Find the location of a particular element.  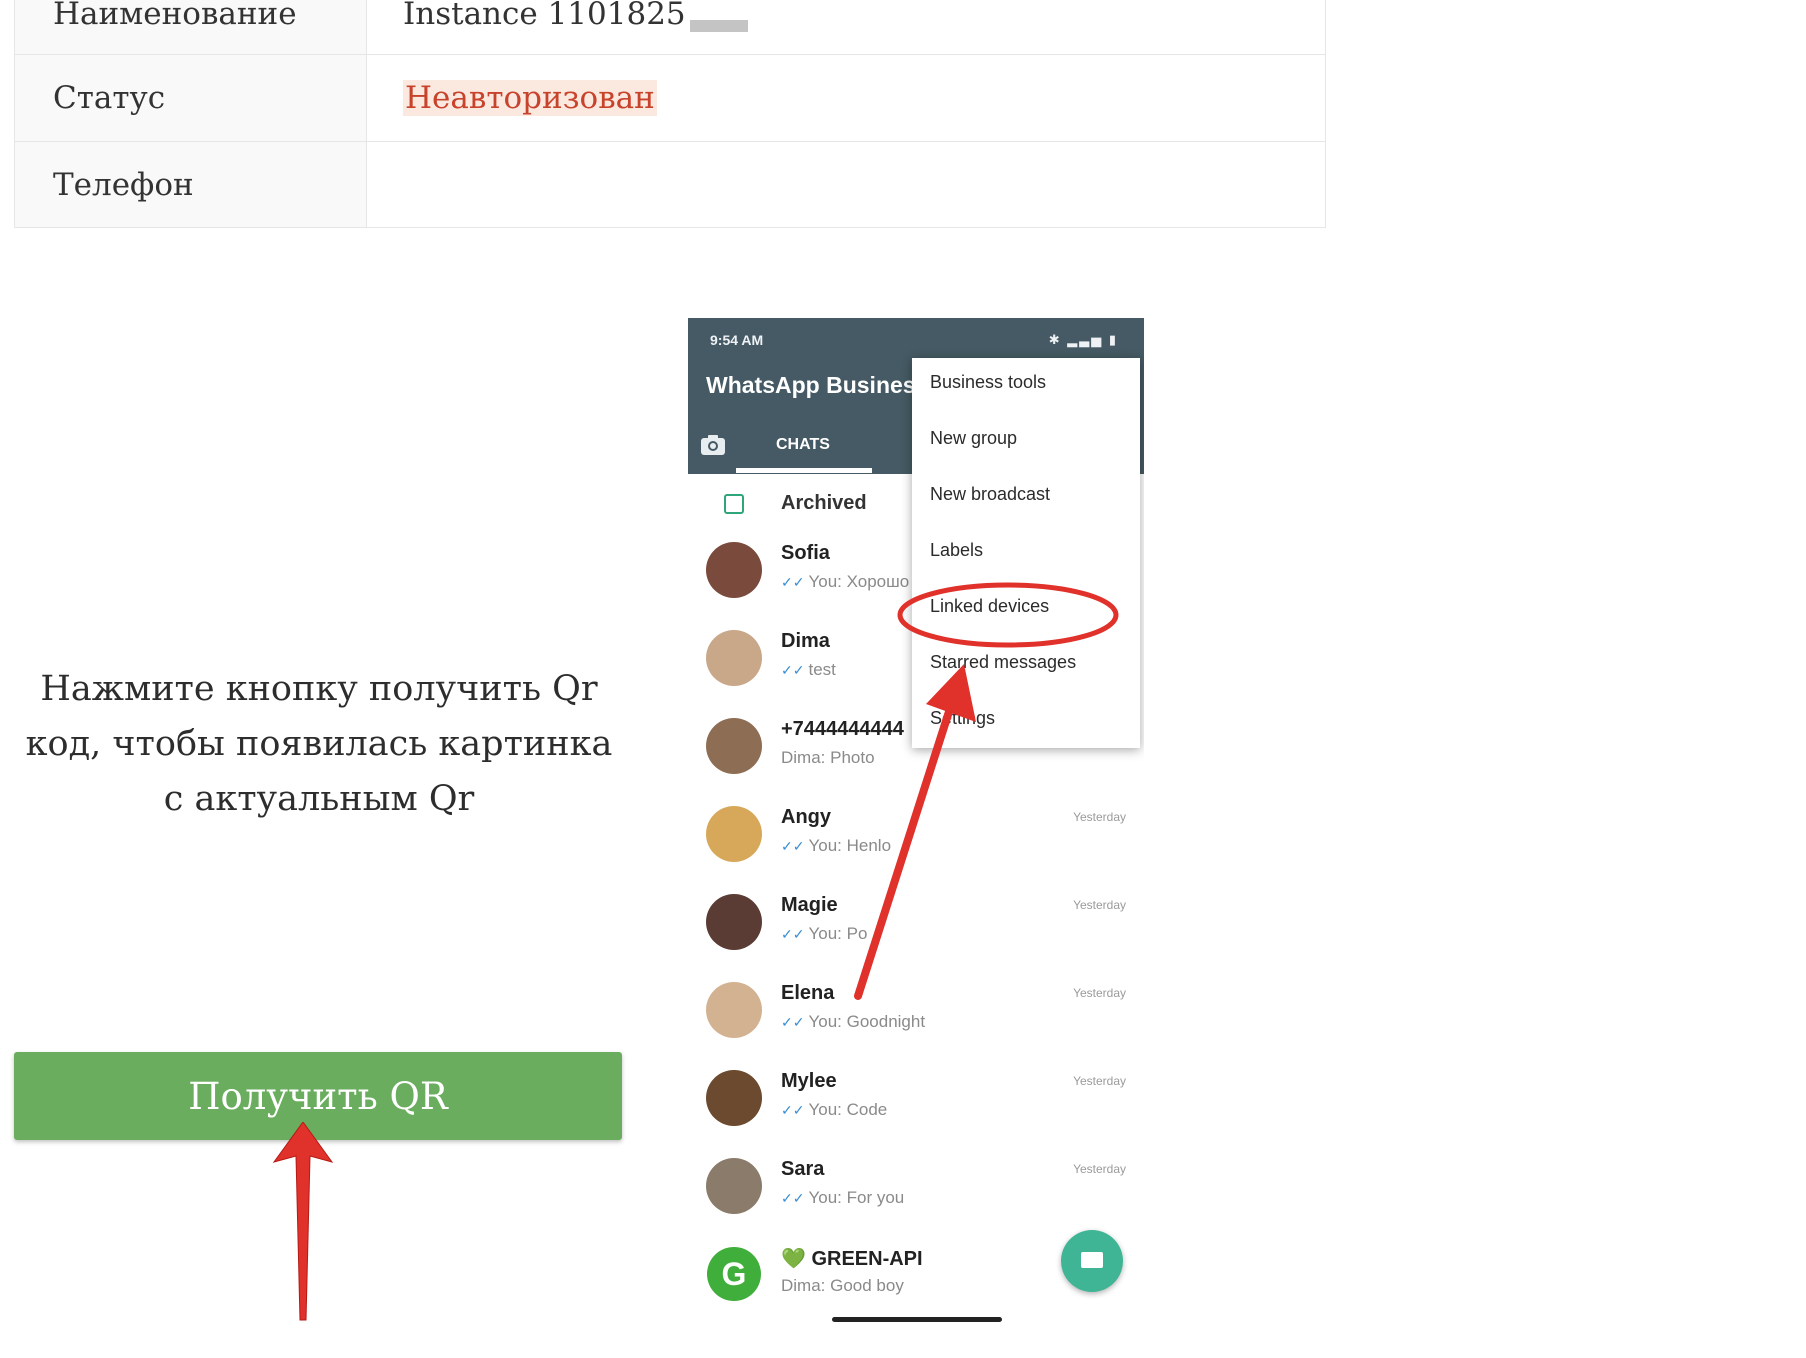

svg-text: G is located at coordinates (734, 1274).